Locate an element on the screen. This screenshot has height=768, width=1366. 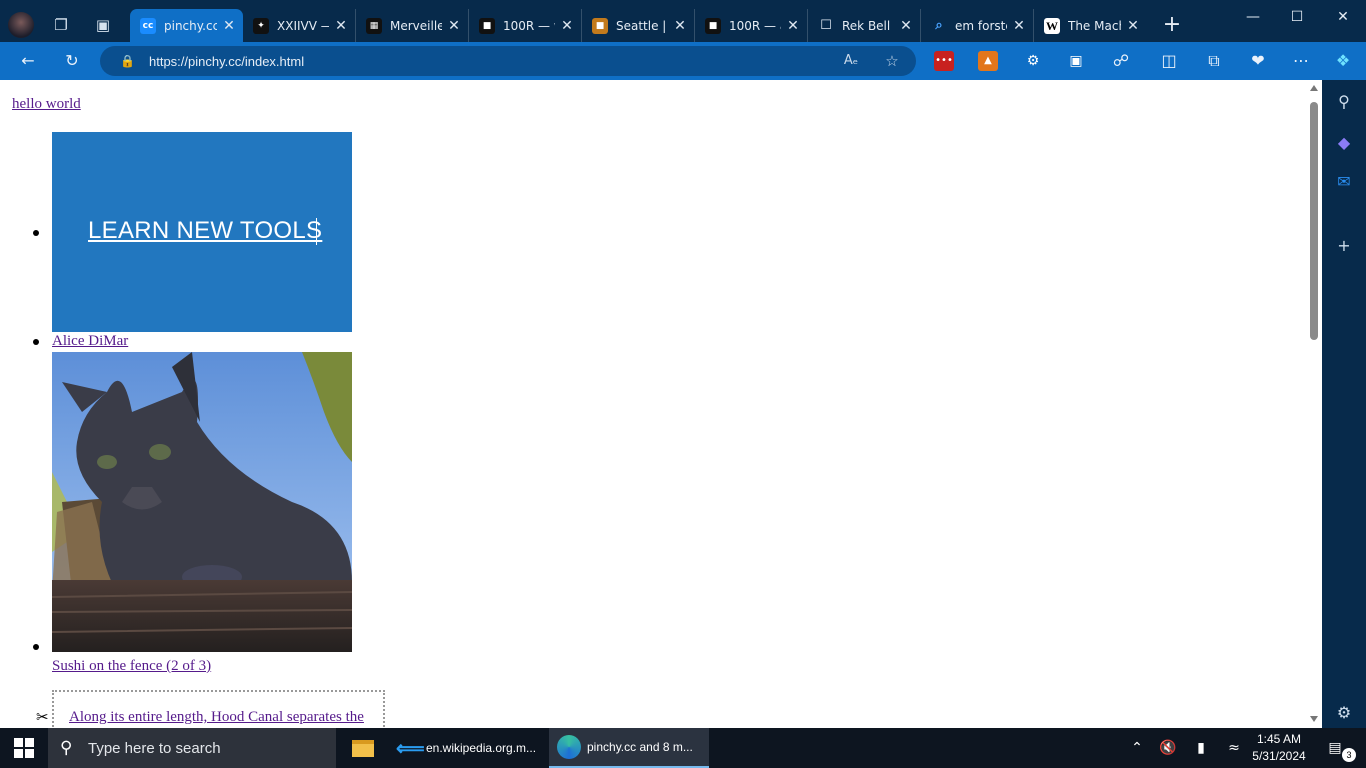
back-icon: ← is located at coordinates (28, 61).